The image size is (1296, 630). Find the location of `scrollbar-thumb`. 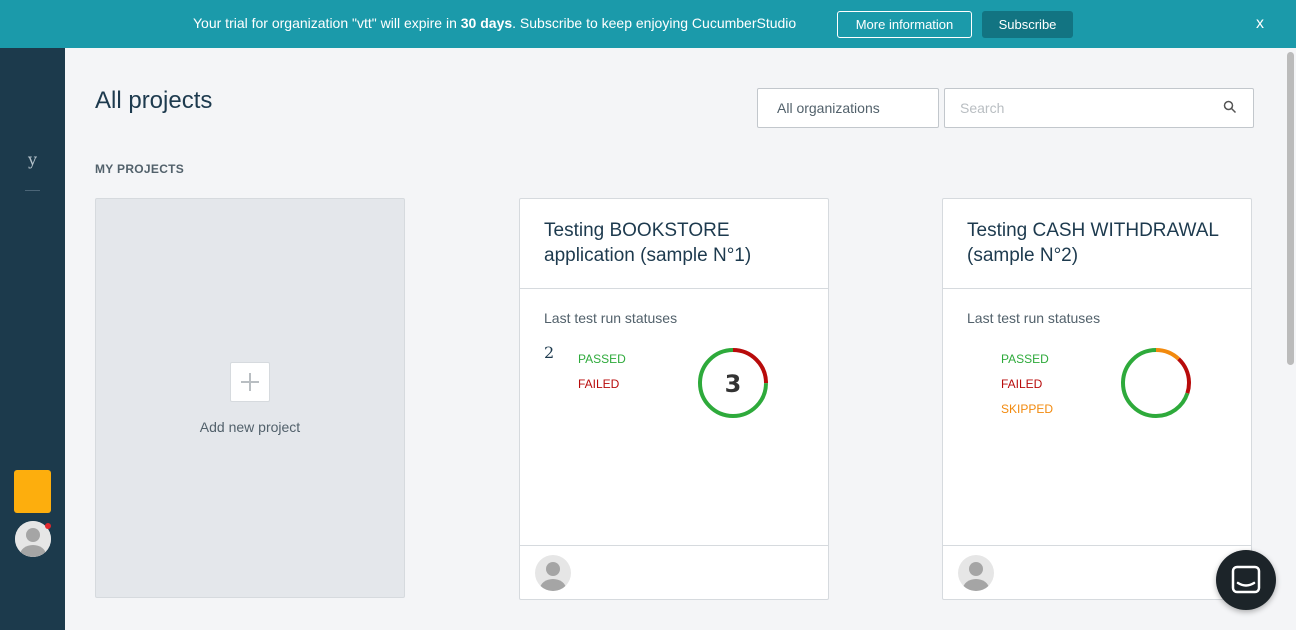

scrollbar-thumb is located at coordinates (1290, 208).